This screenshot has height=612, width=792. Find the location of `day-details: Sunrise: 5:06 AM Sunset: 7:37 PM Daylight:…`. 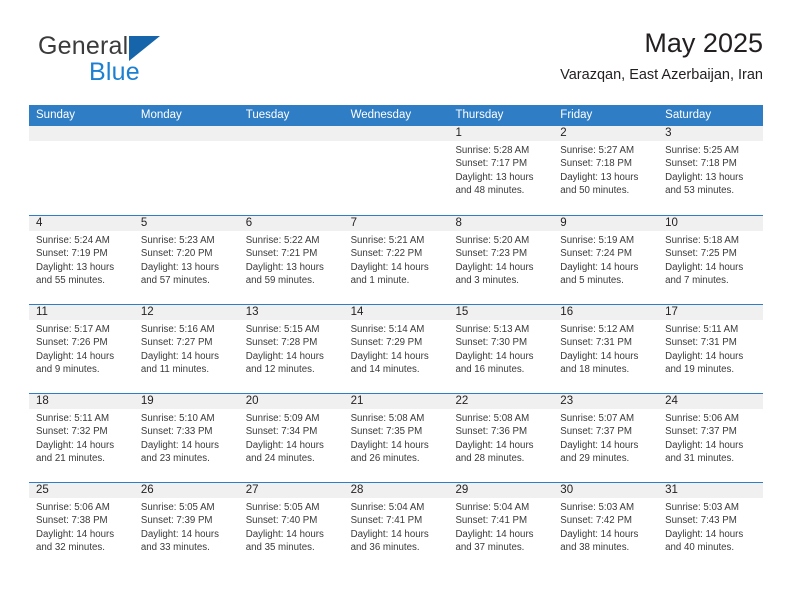

day-details: Sunrise: 5:06 AM Sunset: 7:37 PM Daylight:… is located at coordinates (710, 437).